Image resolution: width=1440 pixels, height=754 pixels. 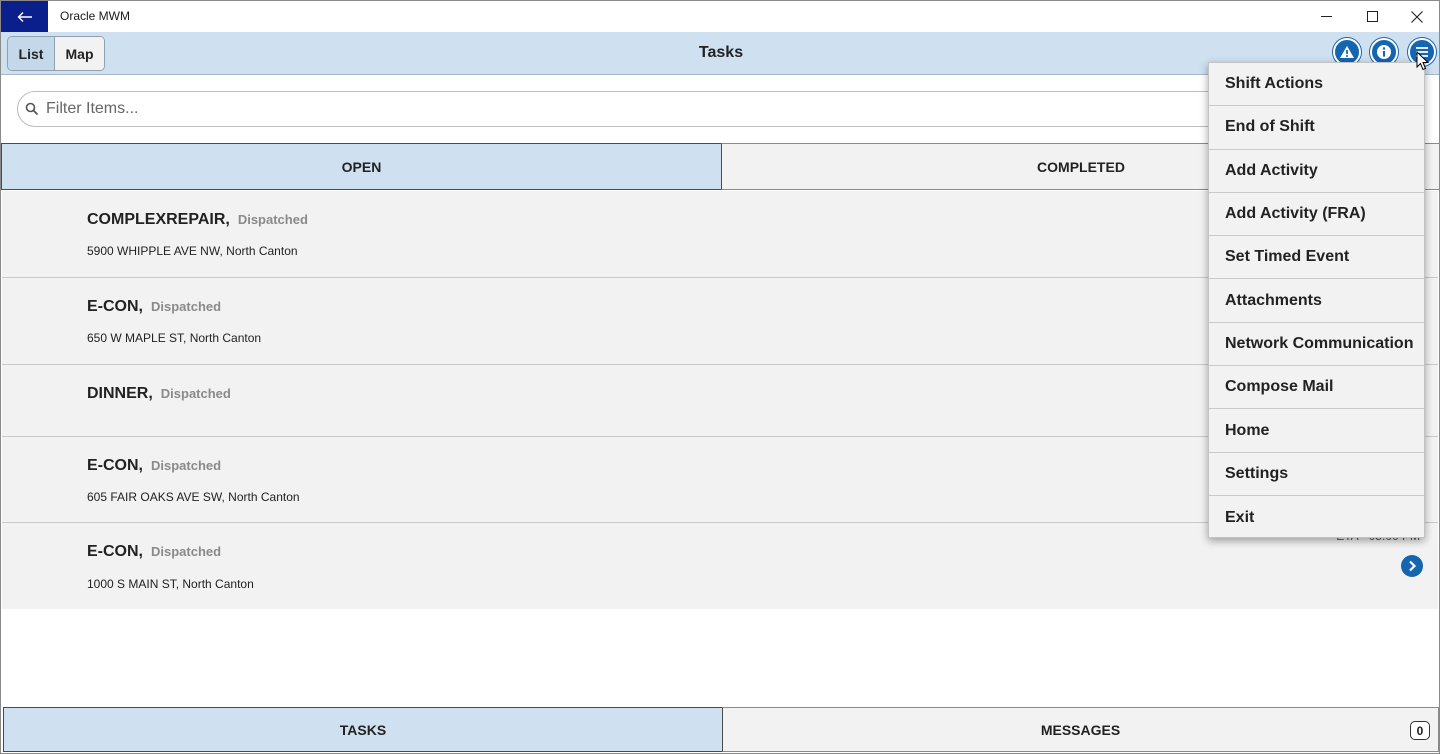 I want to click on back-button, so click(x=24, y=16).